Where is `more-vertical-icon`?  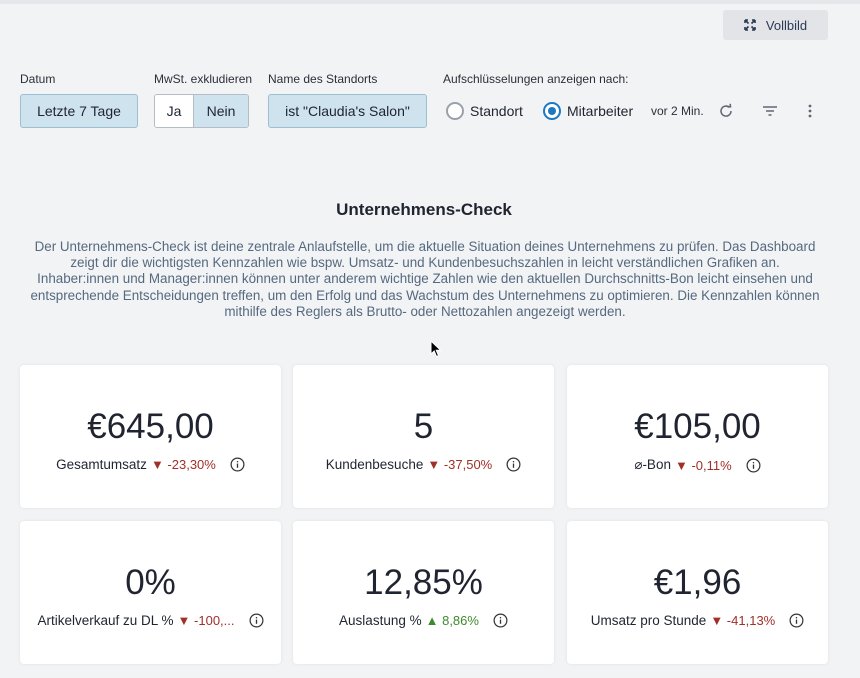 more-vertical-icon is located at coordinates (810, 111).